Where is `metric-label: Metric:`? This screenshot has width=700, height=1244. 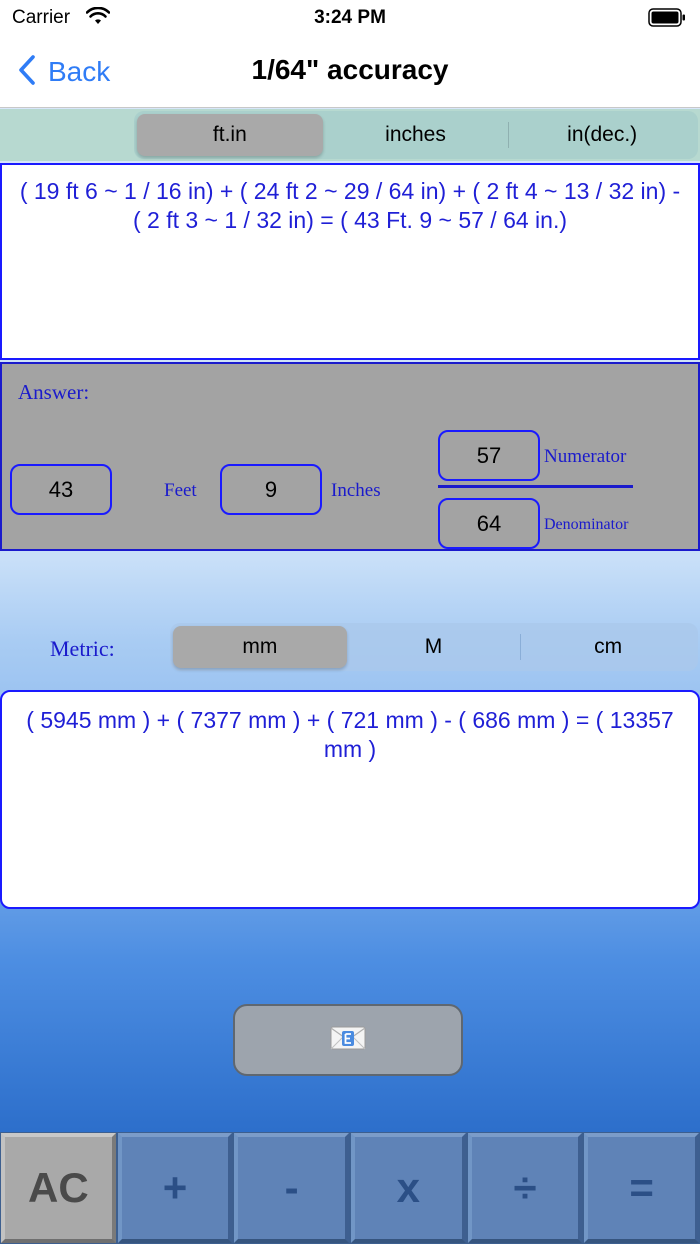 metric-label: Metric: is located at coordinates (82, 648).